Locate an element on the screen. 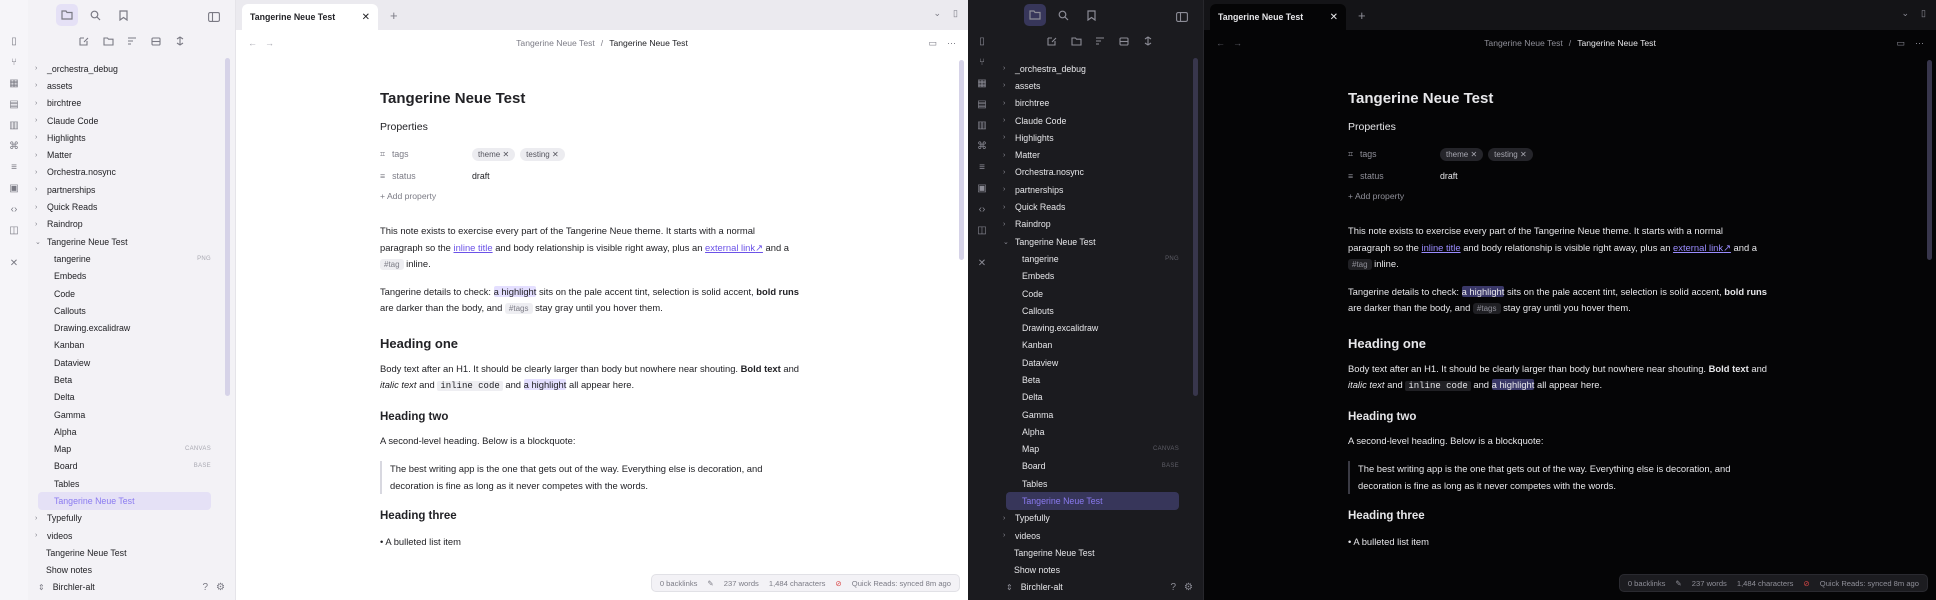  tag-pill: testing ✕ is located at coordinates (1510, 154).